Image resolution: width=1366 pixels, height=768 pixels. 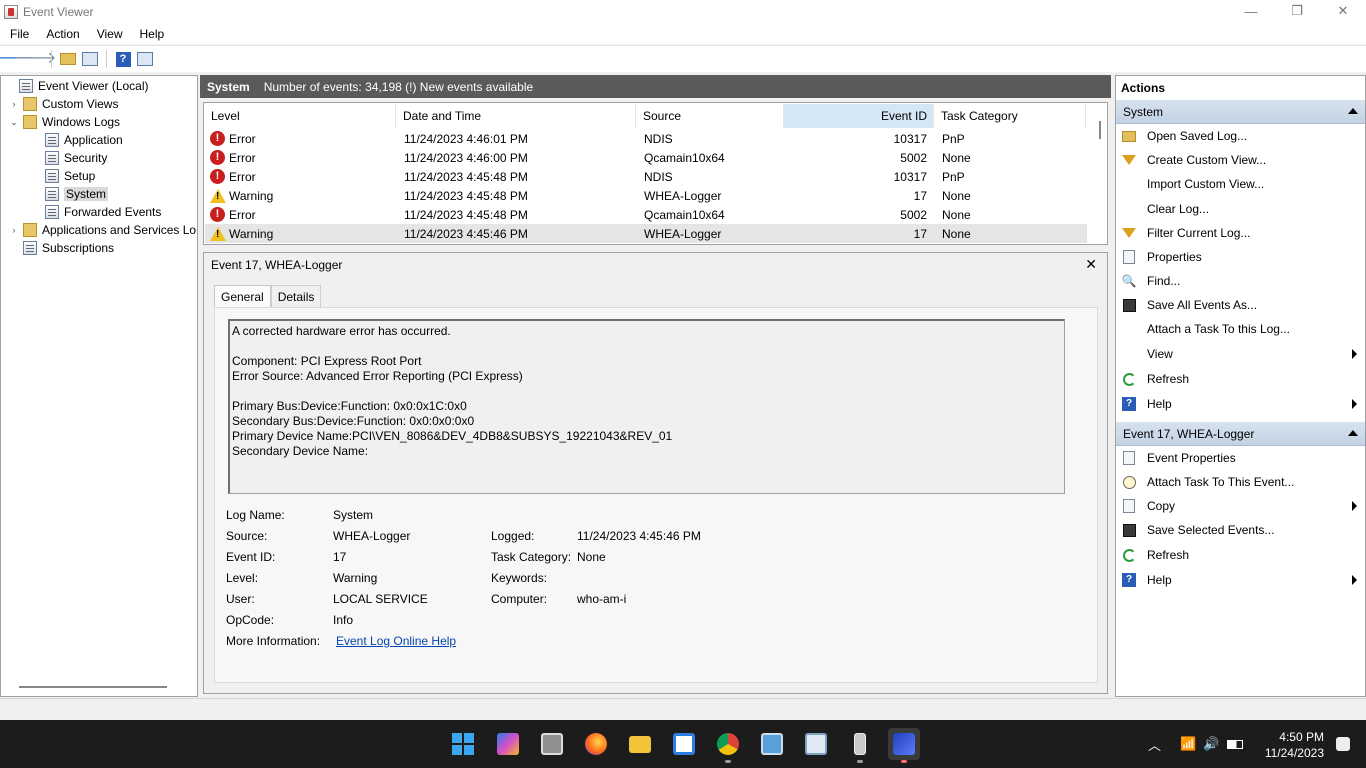 I want to click on menu-file: File, so click(x=18, y=34).